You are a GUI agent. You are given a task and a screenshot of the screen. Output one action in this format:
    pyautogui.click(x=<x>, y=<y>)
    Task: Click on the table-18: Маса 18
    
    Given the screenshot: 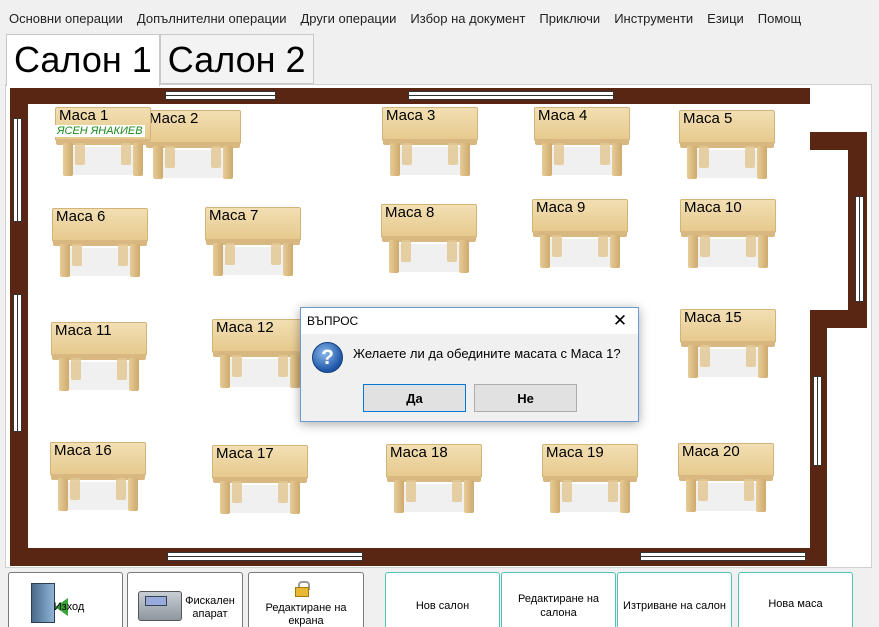 What is the action you would take?
    pyautogui.click(x=434, y=480)
    